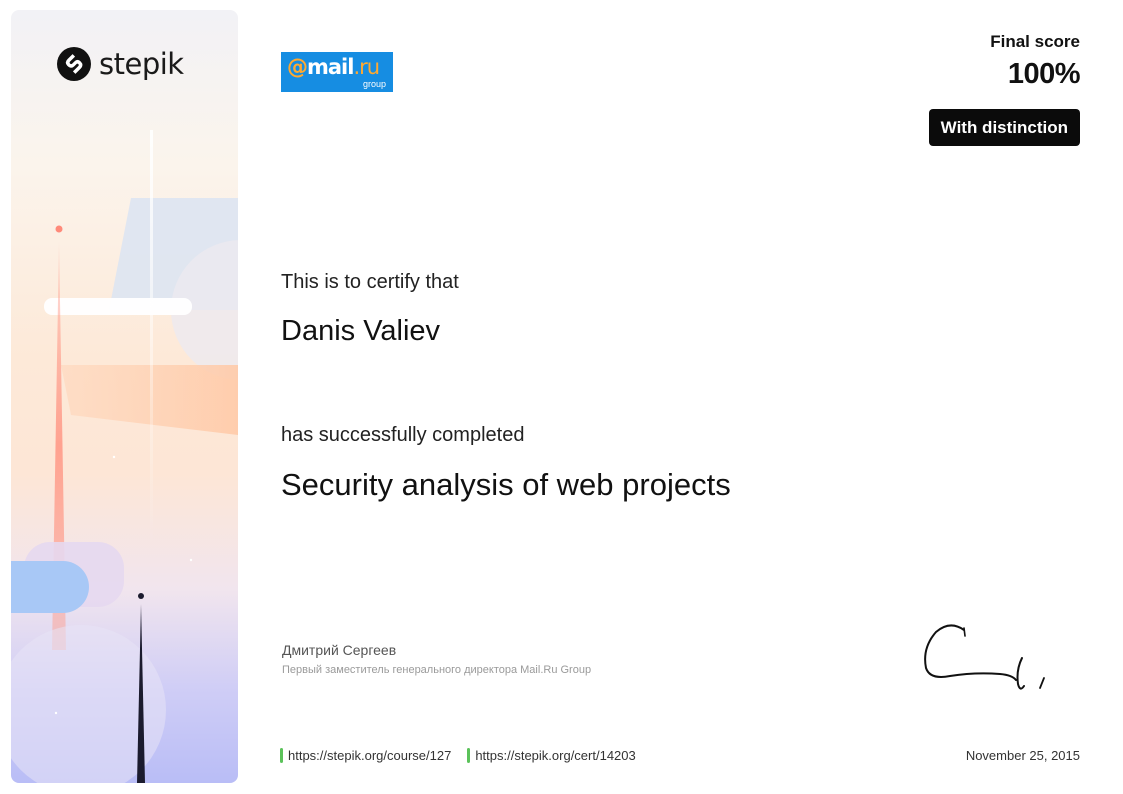 Image resolution: width=1123 pixels, height=794 pixels. Describe the element at coordinates (506, 484) in the screenshot. I see `course-title: Security analysis of web projects` at that location.